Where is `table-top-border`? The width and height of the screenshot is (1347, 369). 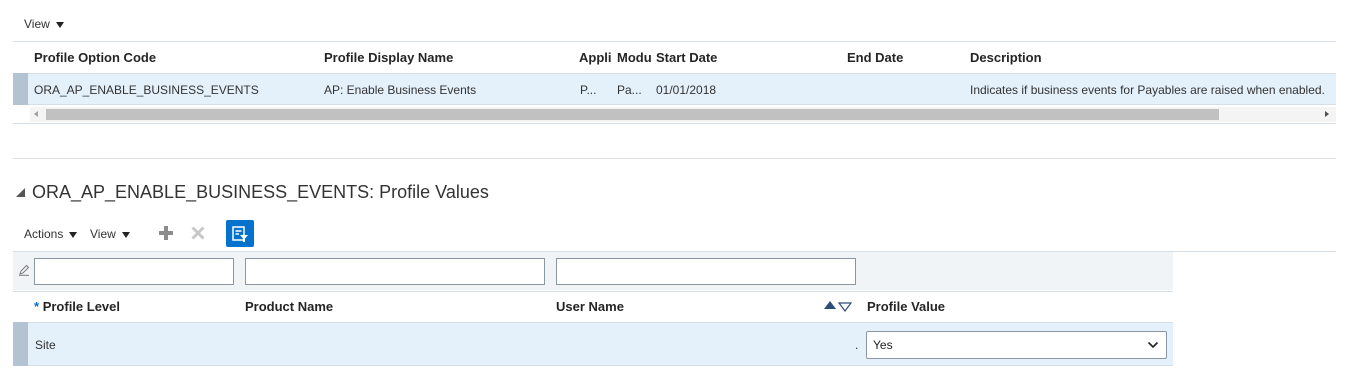
table-top-border is located at coordinates (674, 41).